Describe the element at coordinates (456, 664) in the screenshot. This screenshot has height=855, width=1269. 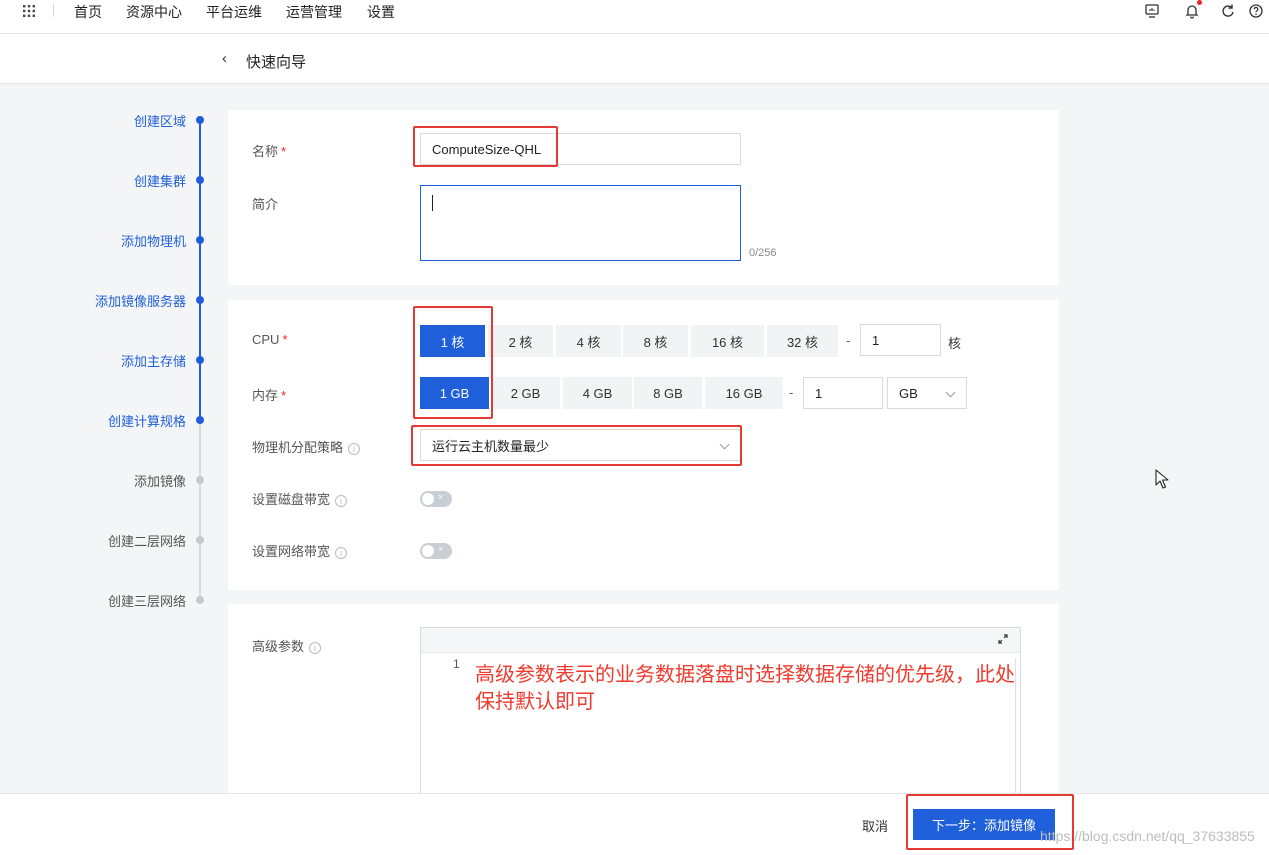
I see `editor-line-number: 1` at that location.